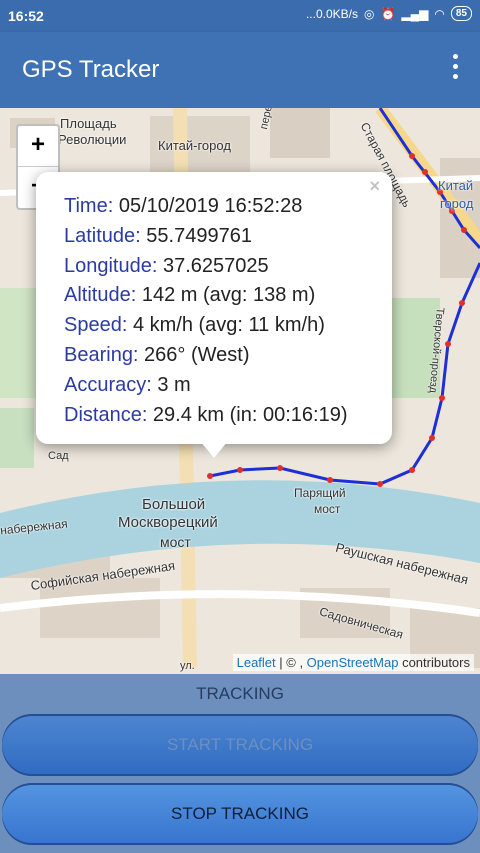  Describe the element at coordinates (457, 203) in the screenshot. I see `map-label: город` at that location.